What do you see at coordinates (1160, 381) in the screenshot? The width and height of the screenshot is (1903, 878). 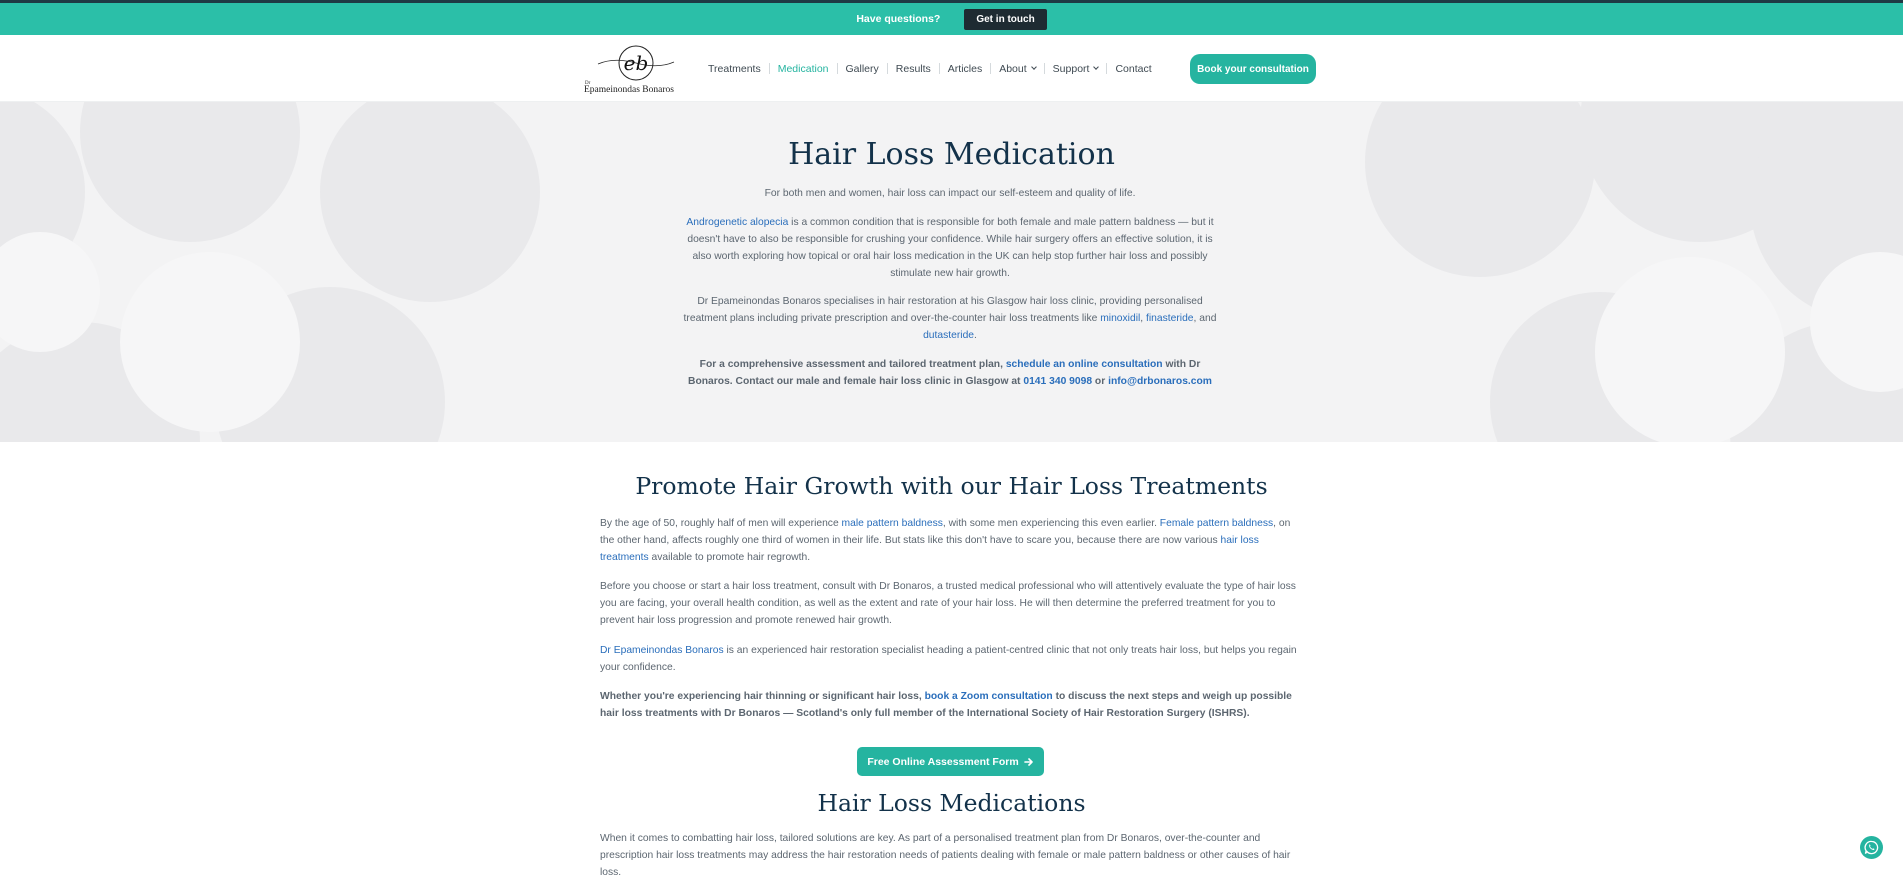 I see `email-link: info@drbonaros.com` at bounding box center [1160, 381].